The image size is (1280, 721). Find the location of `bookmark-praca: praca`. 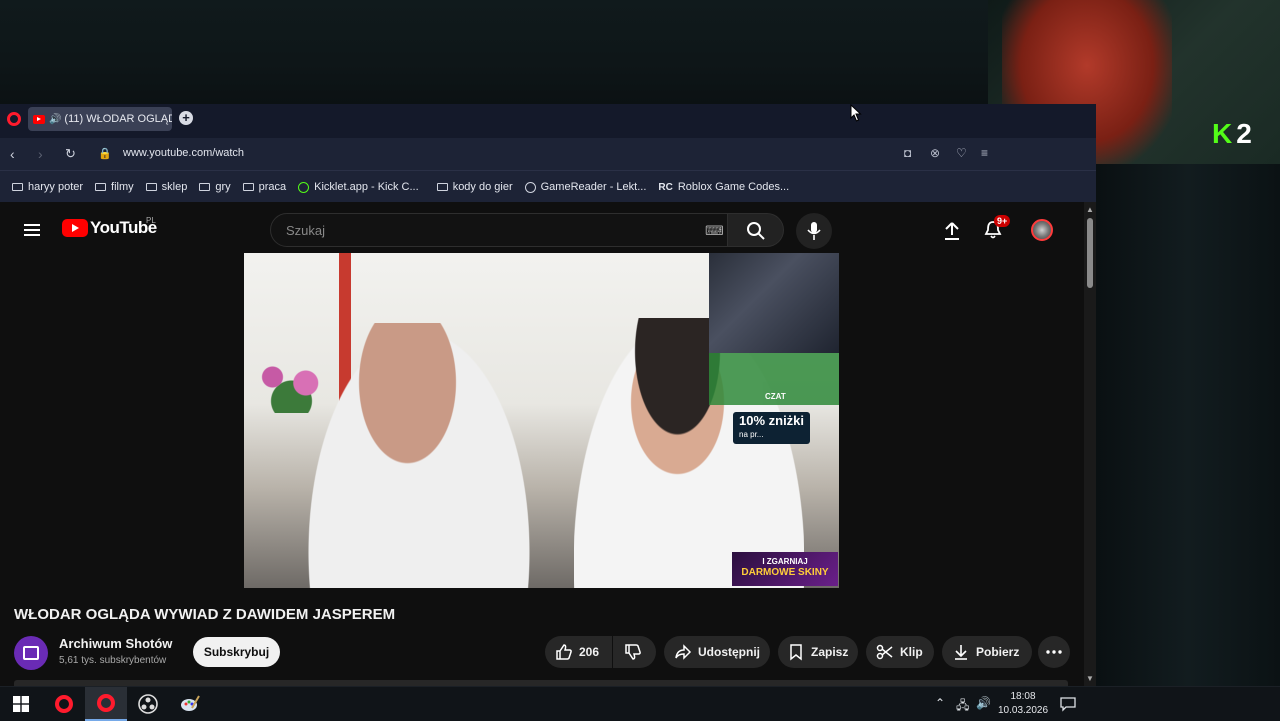

bookmark-praca: praca is located at coordinates (264, 187).